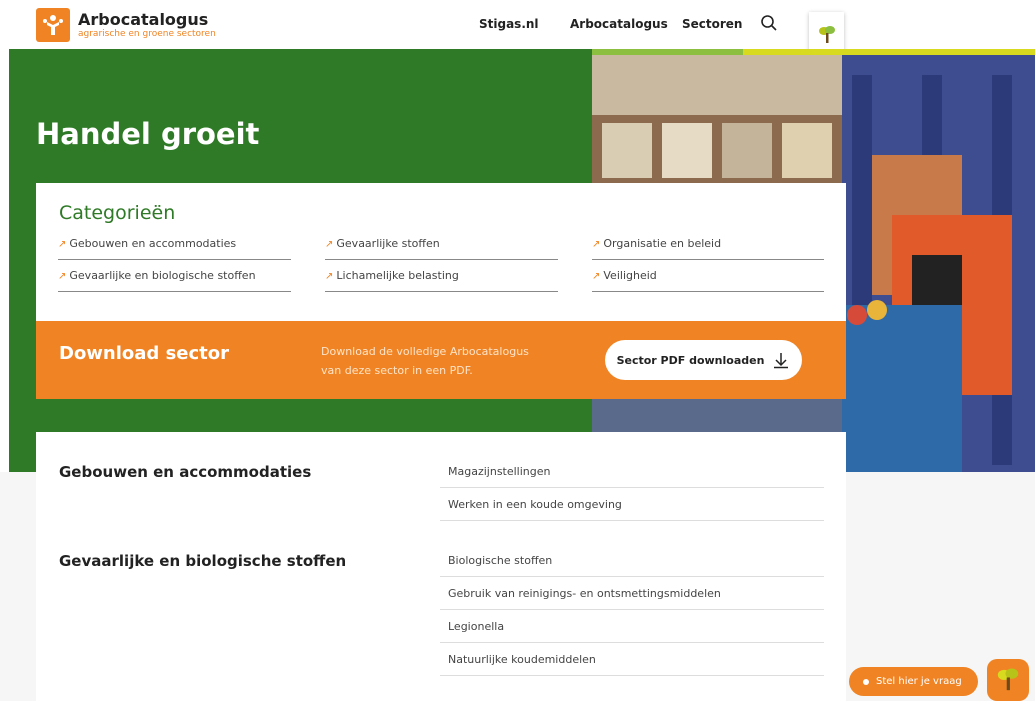 The height and width of the screenshot is (701, 1035). What do you see at coordinates (148, 134) in the screenshot?
I see `page-title: Handel groeit` at bounding box center [148, 134].